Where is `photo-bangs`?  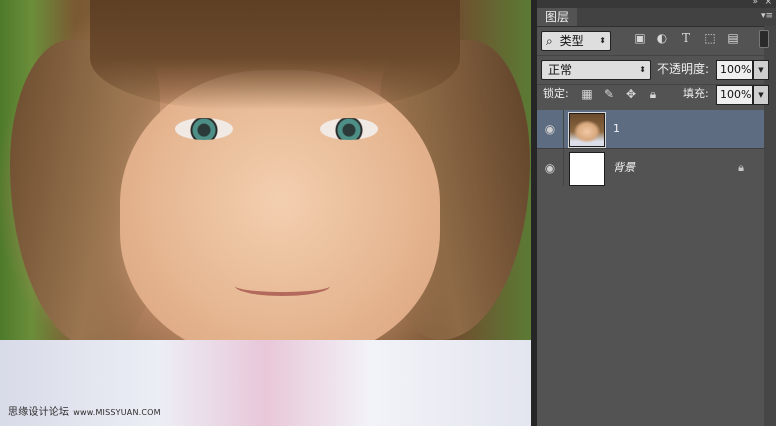
photo-bangs is located at coordinates (275, 55).